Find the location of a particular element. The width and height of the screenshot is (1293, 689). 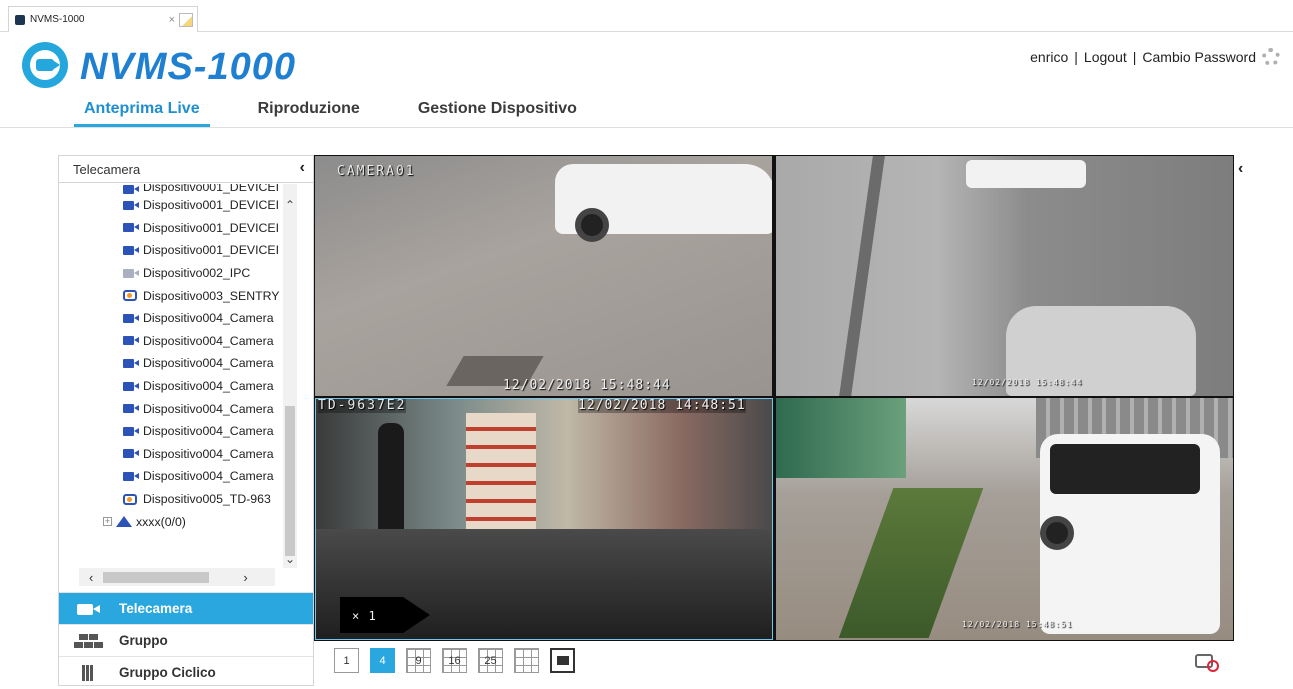

tree-item: Dispositivo003_SENTRY is located at coordinates (171, 295).